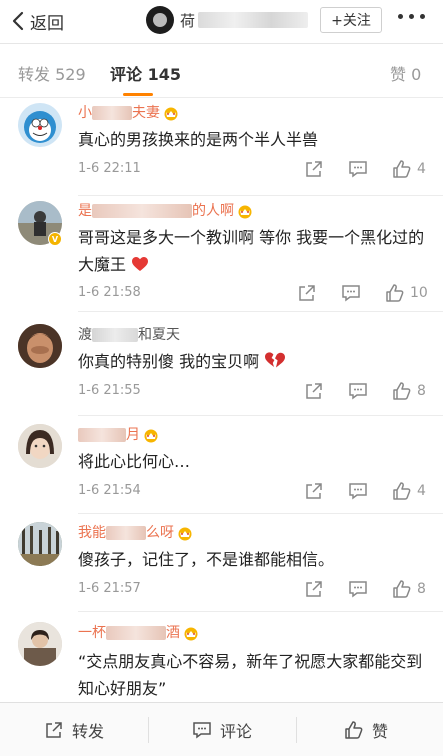 The height and width of the screenshot is (756, 443). Describe the element at coordinates (139, 632) in the screenshot. I see `comment-username: 一杯酒` at that location.